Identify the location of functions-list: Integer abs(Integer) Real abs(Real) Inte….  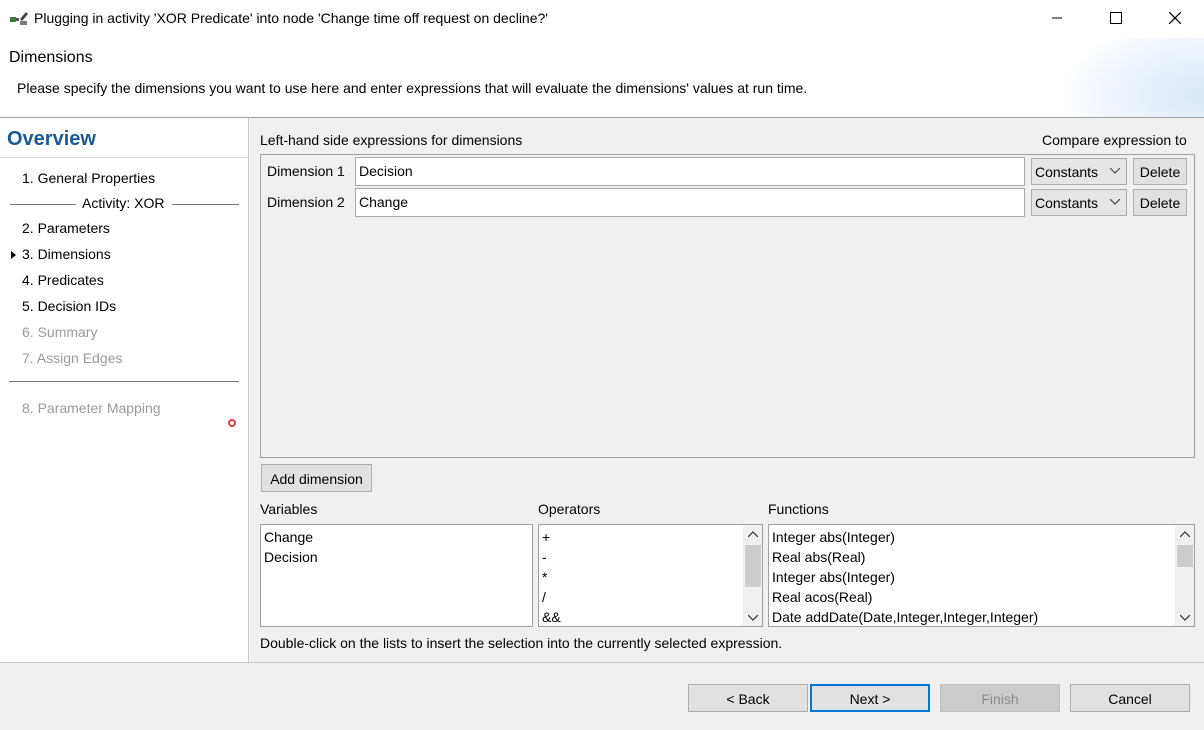
(981, 575).